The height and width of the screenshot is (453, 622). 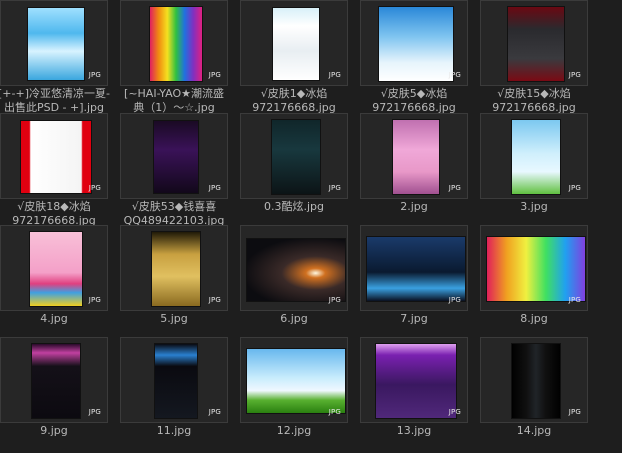 I want to click on file-item: JPG 13.jpg, so click(x=414, y=393).